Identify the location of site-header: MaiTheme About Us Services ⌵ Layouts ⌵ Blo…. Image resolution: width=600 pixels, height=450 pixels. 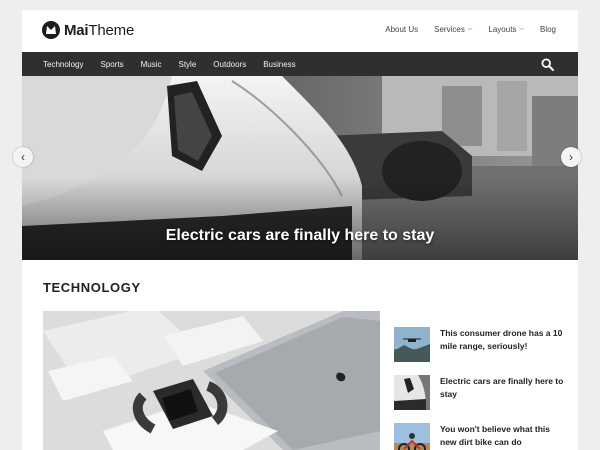
(300, 31).